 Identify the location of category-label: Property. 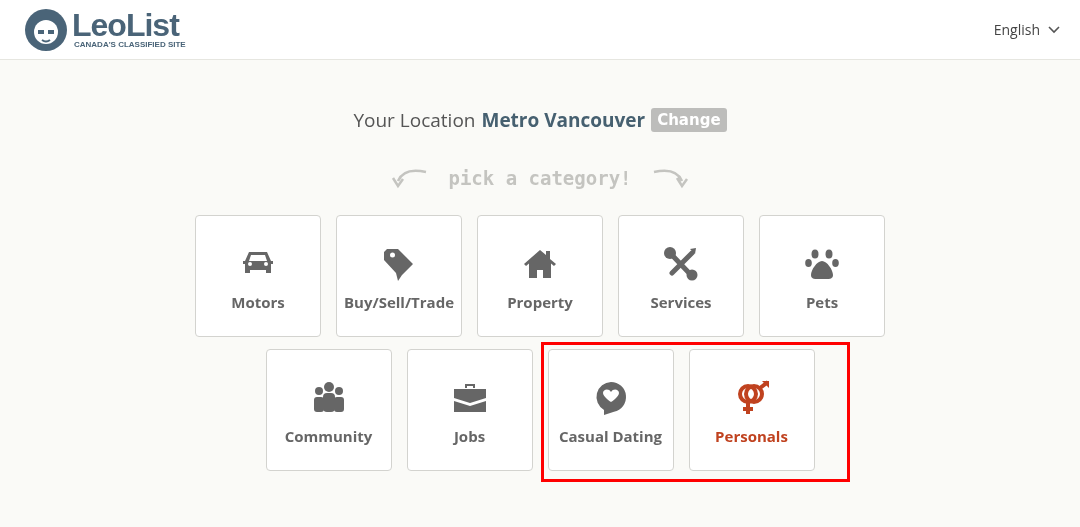
(540, 302).